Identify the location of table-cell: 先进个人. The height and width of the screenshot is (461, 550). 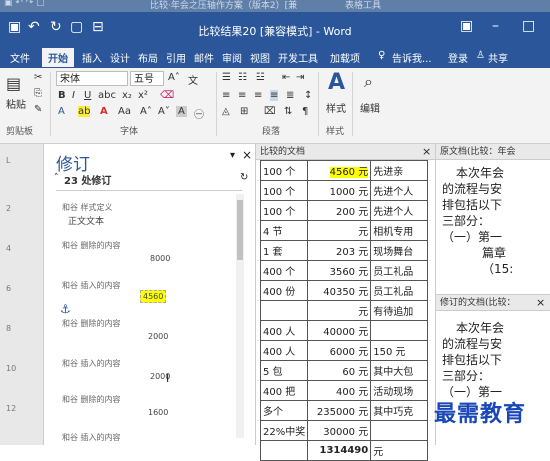
(399, 190).